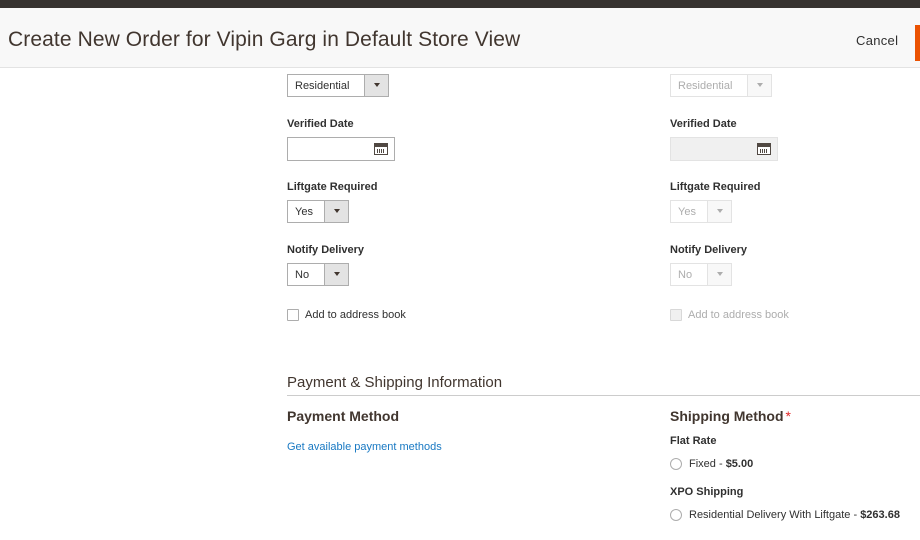 The width and height of the screenshot is (920, 540). Describe the element at coordinates (788, 416) in the screenshot. I see `required-marker: *` at that location.